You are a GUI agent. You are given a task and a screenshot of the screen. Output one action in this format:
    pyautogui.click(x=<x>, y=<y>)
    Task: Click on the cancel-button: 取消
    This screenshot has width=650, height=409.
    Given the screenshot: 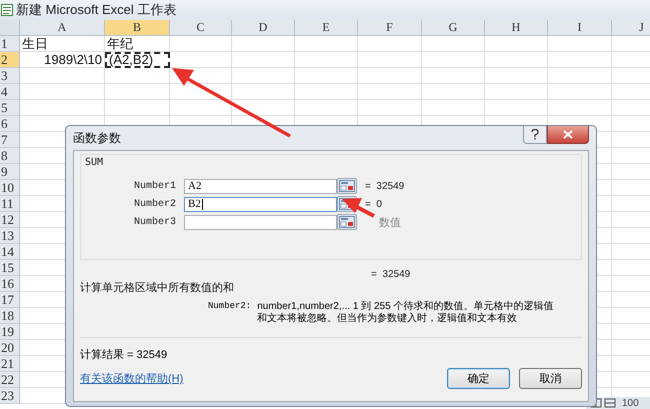 What is the action you would take?
    pyautogui.click(x=550, y=378)
    